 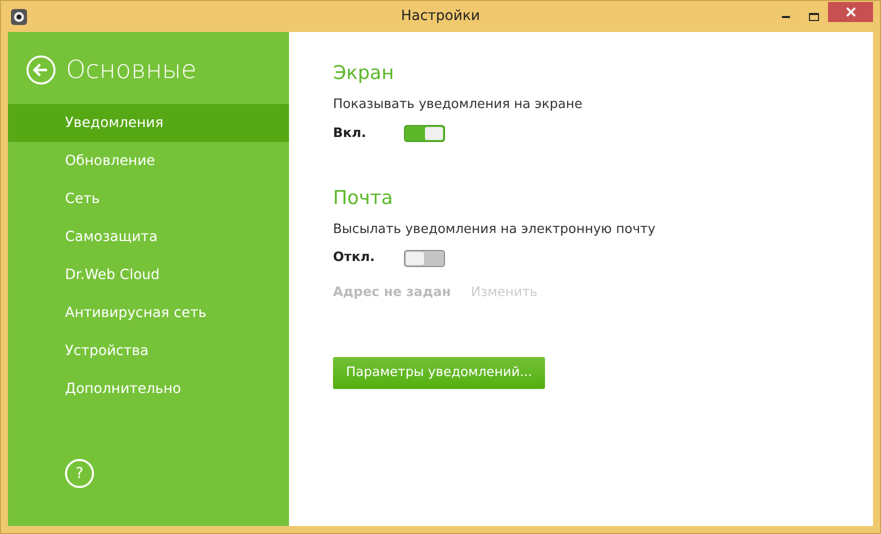 I want to click on sidebar-item: Сеть, so click(x=148, y=199).